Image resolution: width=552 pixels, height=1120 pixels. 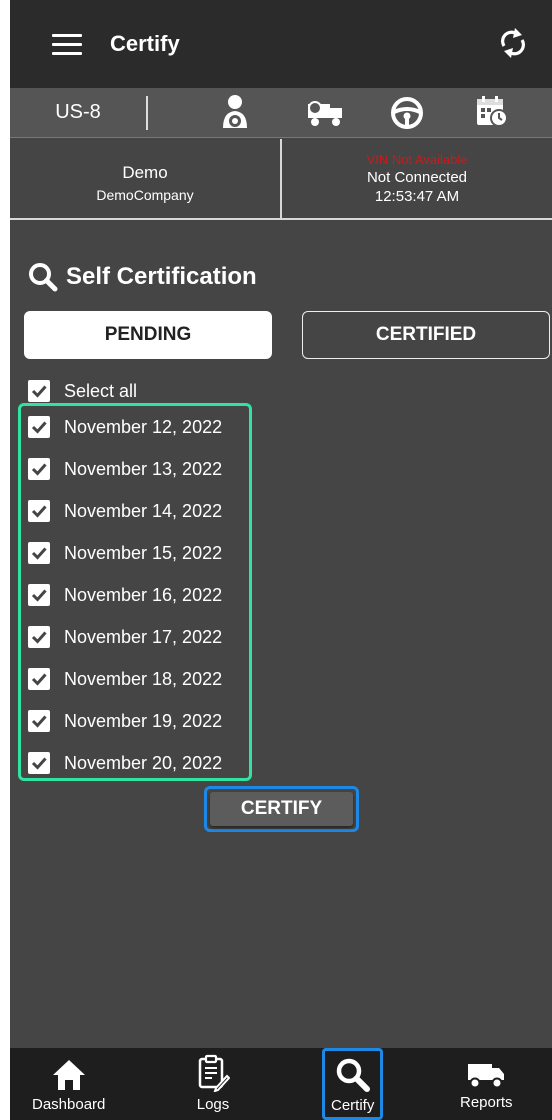 What do you see at coordinates (148, 335) in the screenshot?
I see `tab-pending: PENDING` at bounding box center [148, 335].